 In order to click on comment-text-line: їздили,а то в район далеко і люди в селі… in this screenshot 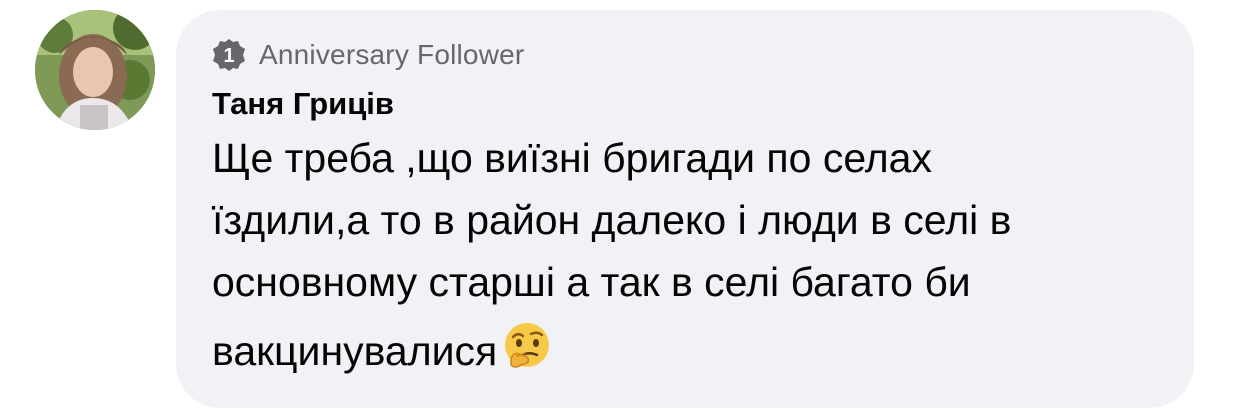, I will do `click(612, 220)`.